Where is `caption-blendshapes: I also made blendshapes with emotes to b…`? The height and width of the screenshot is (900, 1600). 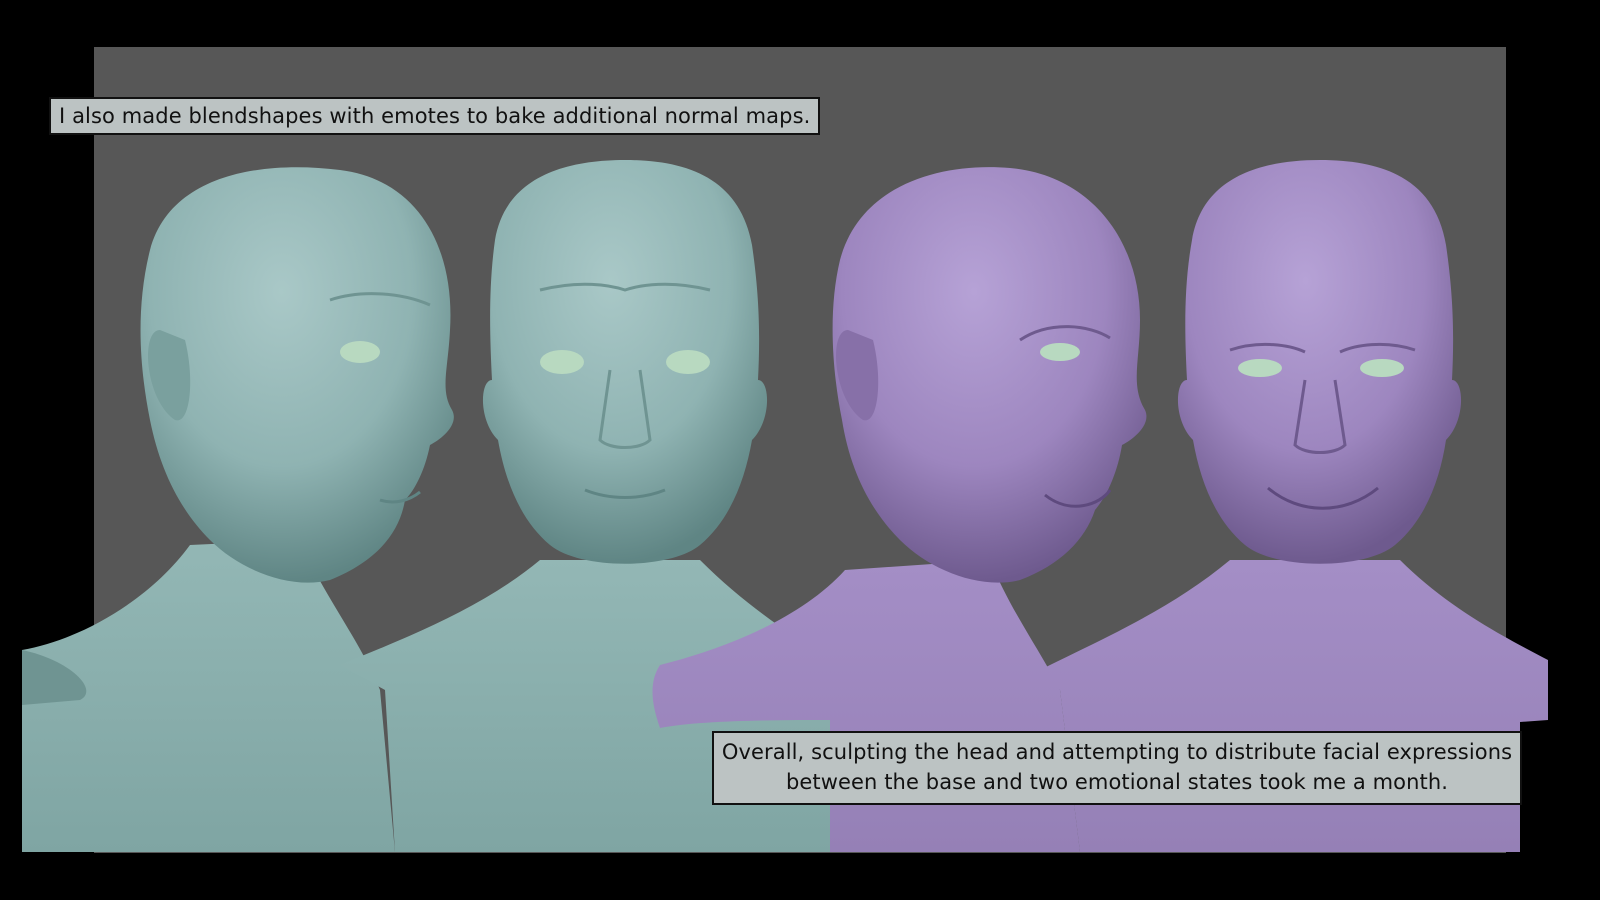 caption-blendshapes: I also made blendshapes with emotes to b… is located at coordinates (435, 116).